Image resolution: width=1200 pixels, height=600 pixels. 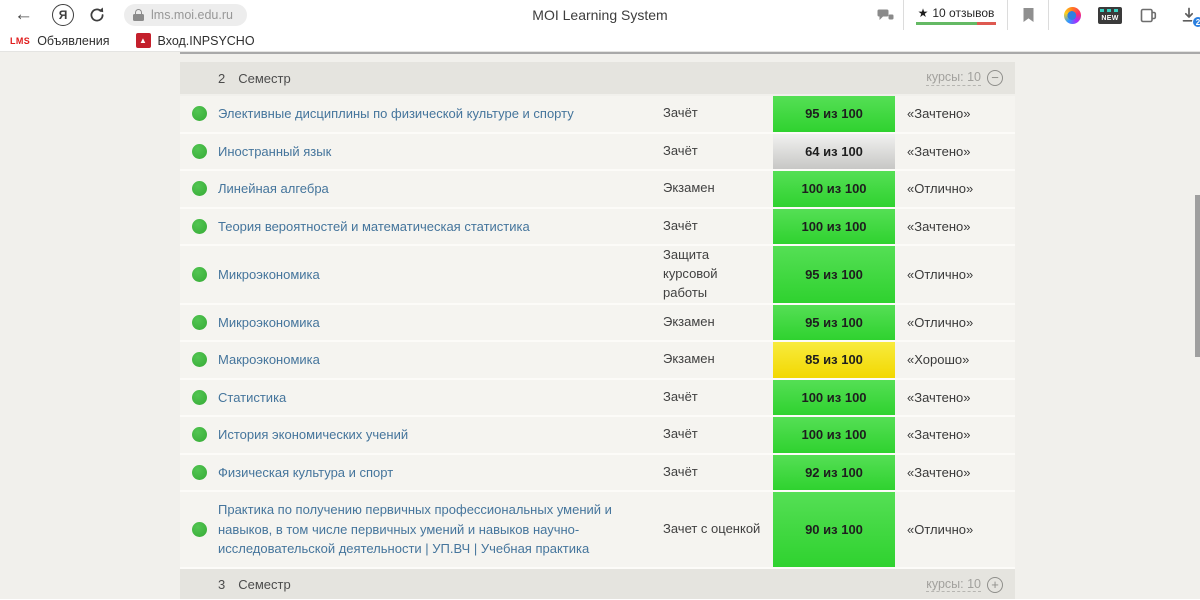 What do you see at coordinates (222, 78) in the screenshot?
I see `semester-number: 2` at bounding box center [222, 78].